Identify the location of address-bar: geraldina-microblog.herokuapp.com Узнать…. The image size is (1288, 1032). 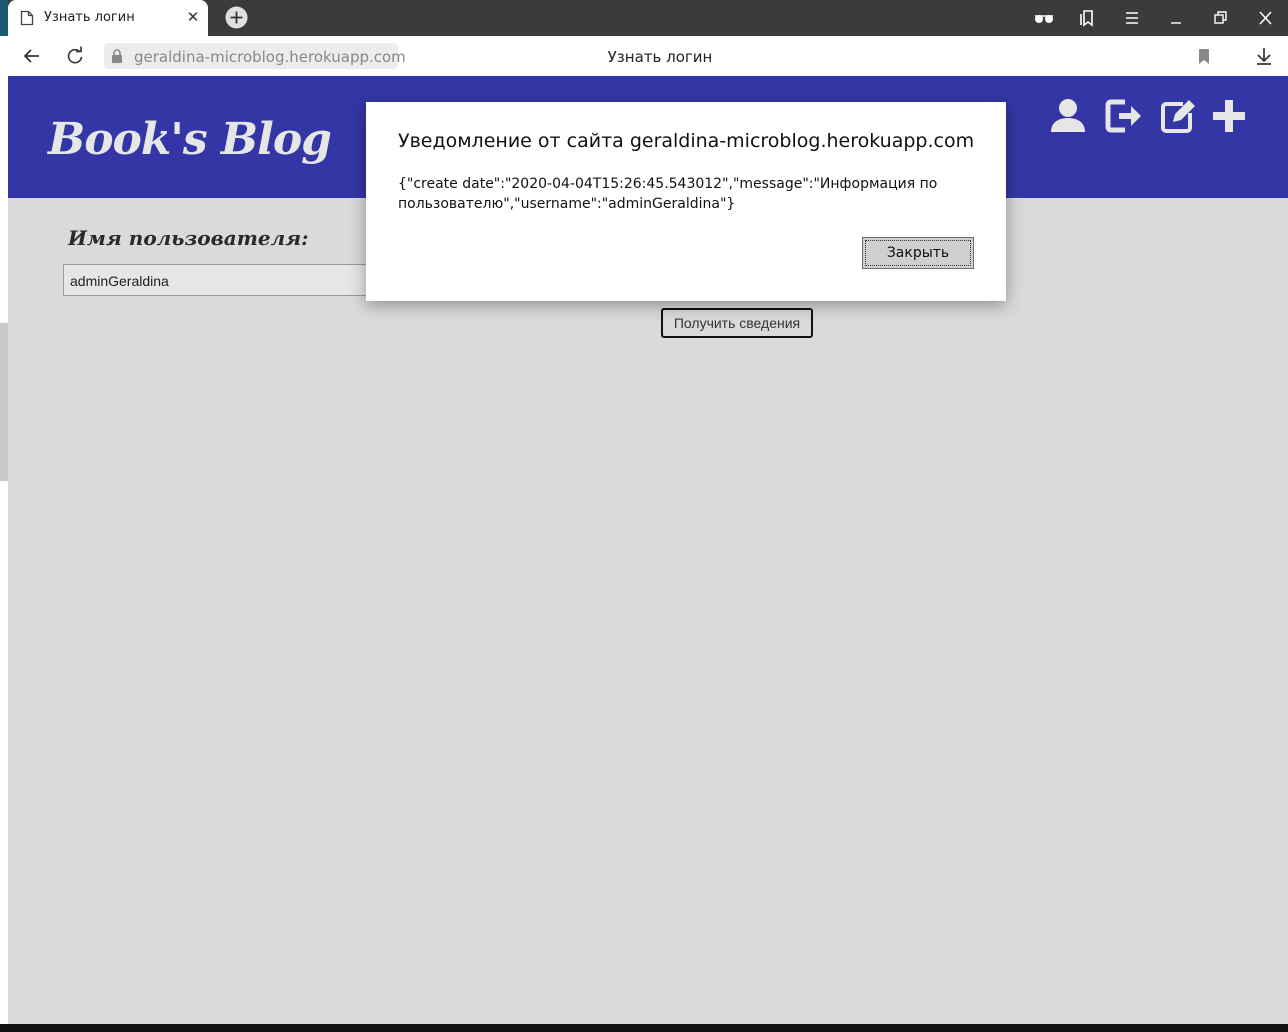
(644, 56).